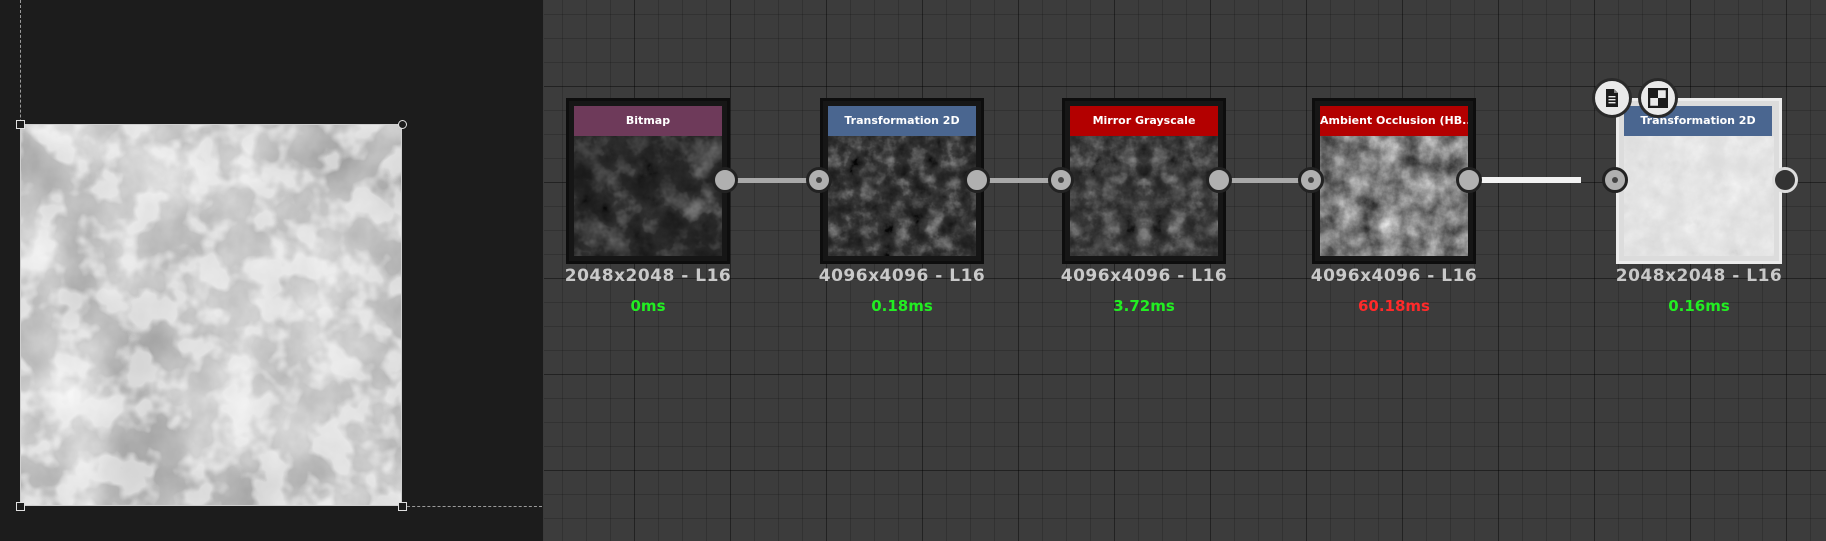 This screenshot has width=1826, height=541. I want to click on node-mirror-grayscale: Mirror Grayscale, so click(1144, 181).